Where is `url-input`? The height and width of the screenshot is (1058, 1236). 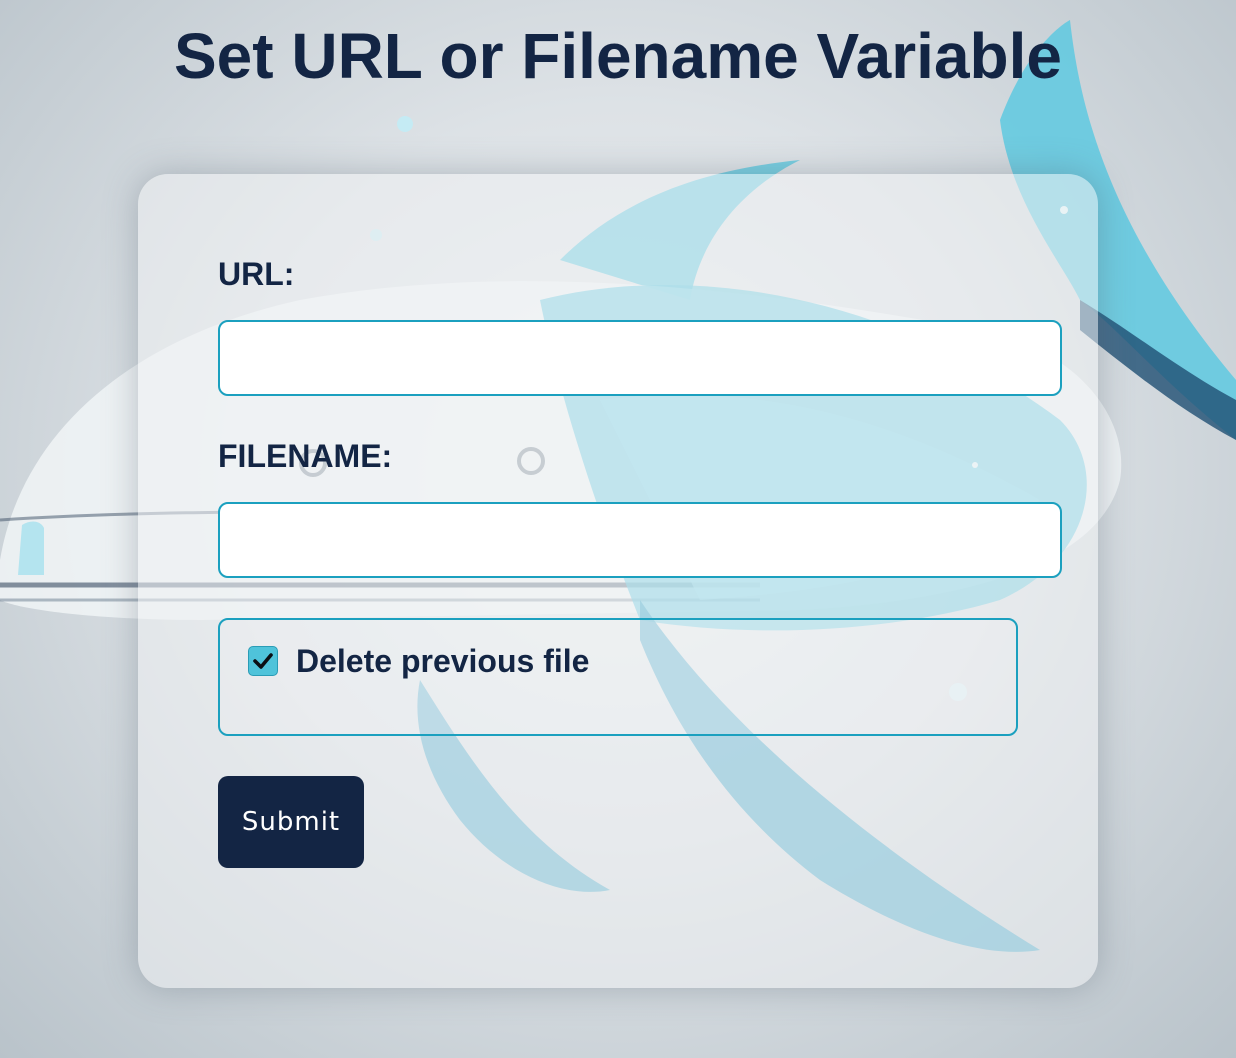 url-input is located at coordinates (640, 358).